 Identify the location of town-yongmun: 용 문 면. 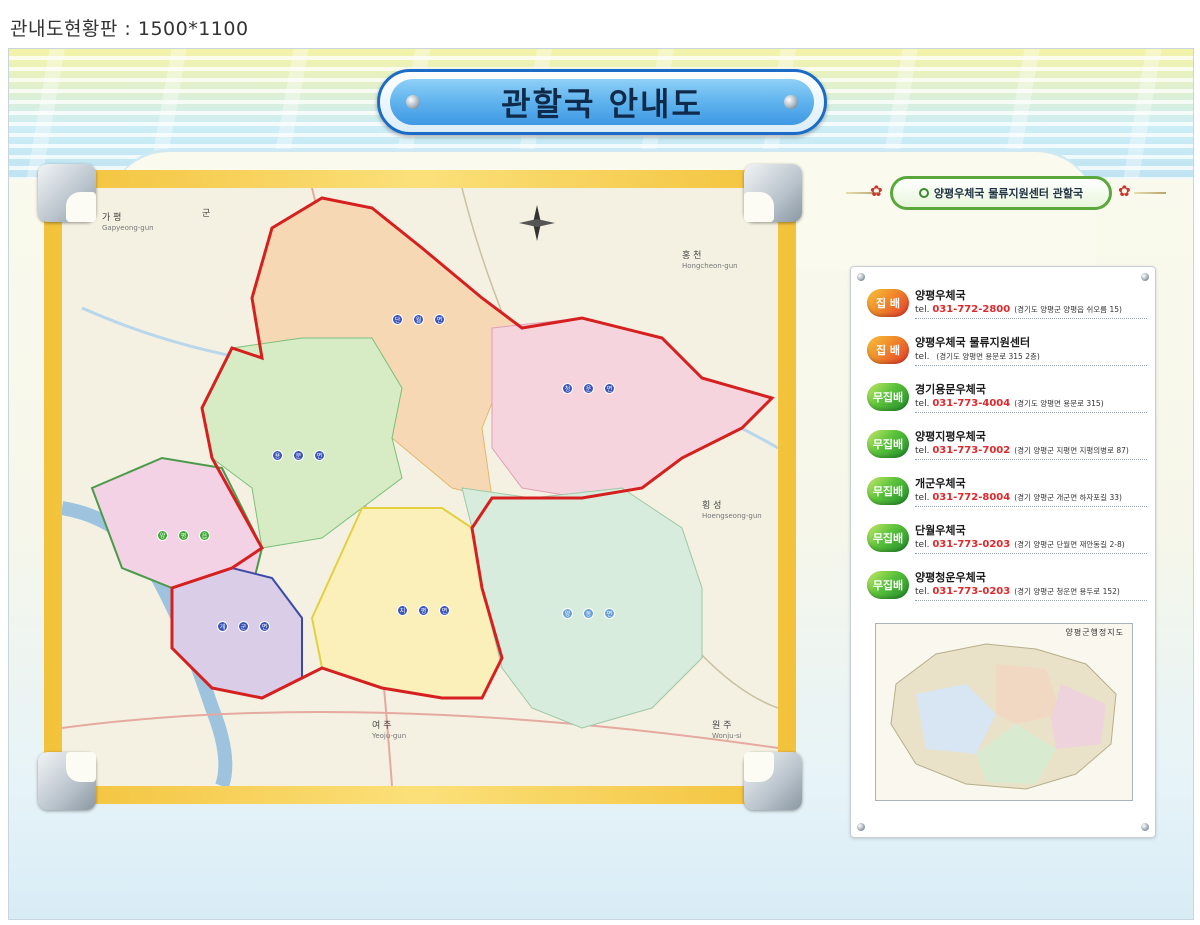
(298, 455).